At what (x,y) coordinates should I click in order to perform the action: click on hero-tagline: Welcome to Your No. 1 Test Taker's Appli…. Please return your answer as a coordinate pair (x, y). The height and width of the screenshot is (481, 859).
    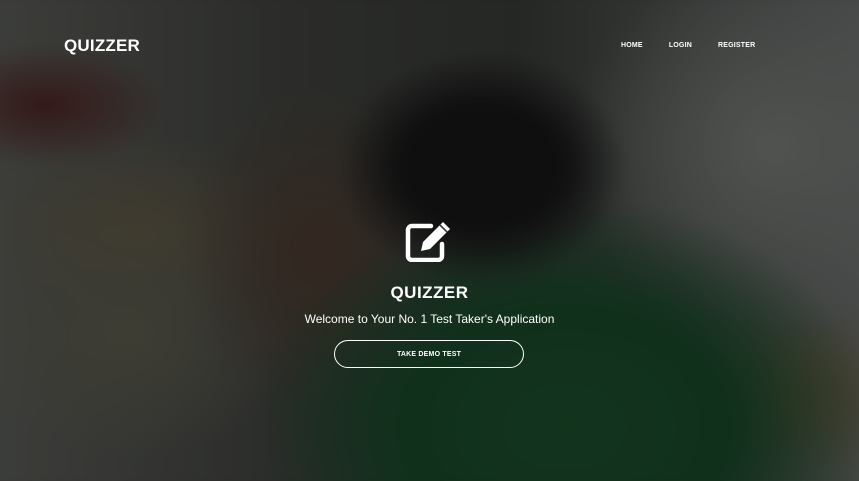
    Looking at the image, I should click on (429, 319).